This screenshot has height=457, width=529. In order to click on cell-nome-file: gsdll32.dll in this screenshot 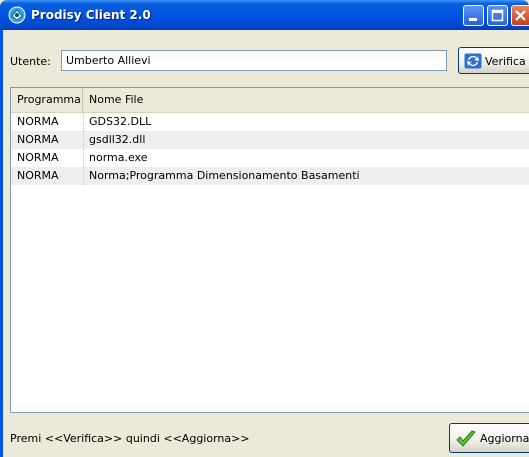, I will do `click(114, 140)`.